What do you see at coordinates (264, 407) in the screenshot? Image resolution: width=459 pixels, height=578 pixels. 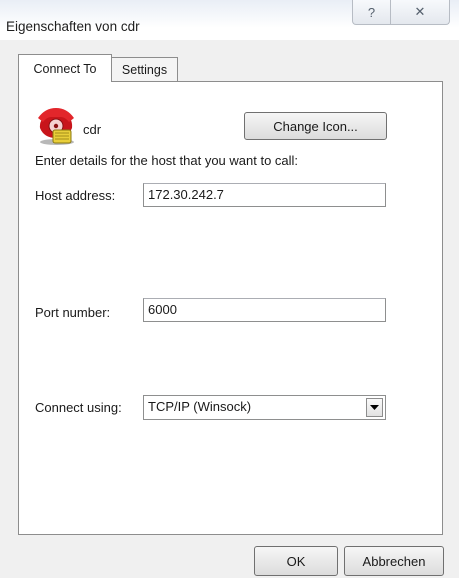 I see `connect-using-select: TCP/IP (Winsock)` at bounding box center [264, 407].